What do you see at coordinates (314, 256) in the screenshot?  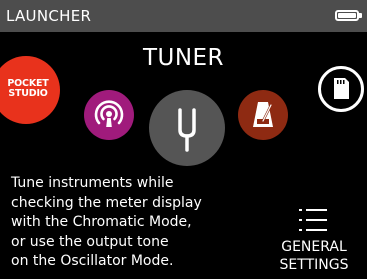 I see `general-settings-button: GENERAL SETTINGS` at bounding box center [314, 256].